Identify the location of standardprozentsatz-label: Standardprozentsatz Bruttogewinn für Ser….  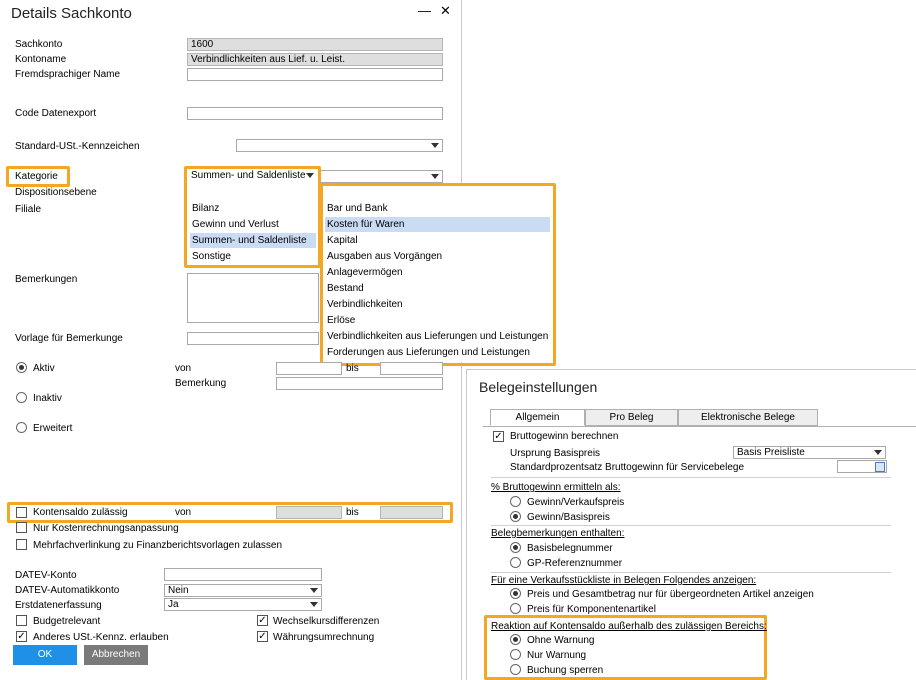
(627, 467).